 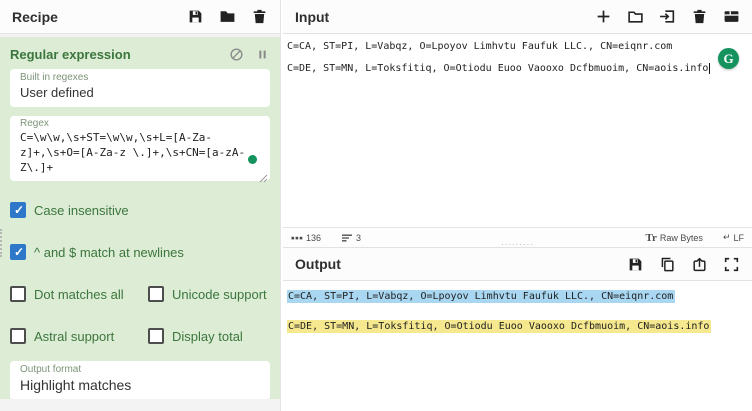 What do you see at coordinates (57, 92) in the screenshot?
I see `built-in-regexes-value: User defined` at bounding box center [57, 92].